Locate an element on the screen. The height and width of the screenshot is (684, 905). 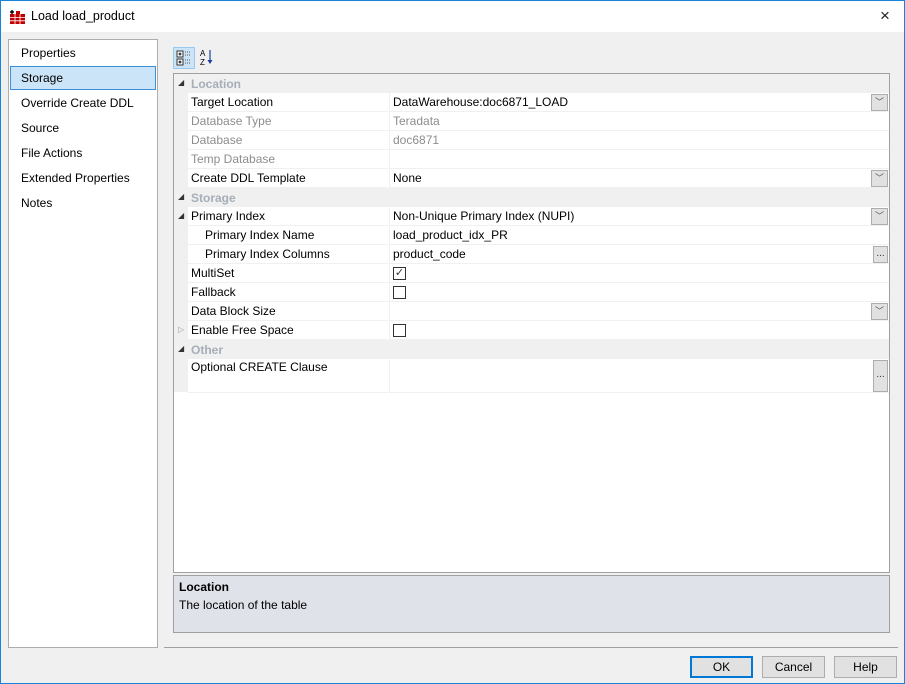
property-row-multiset: MultiSet ✓ is located at coordinates (531, 273).